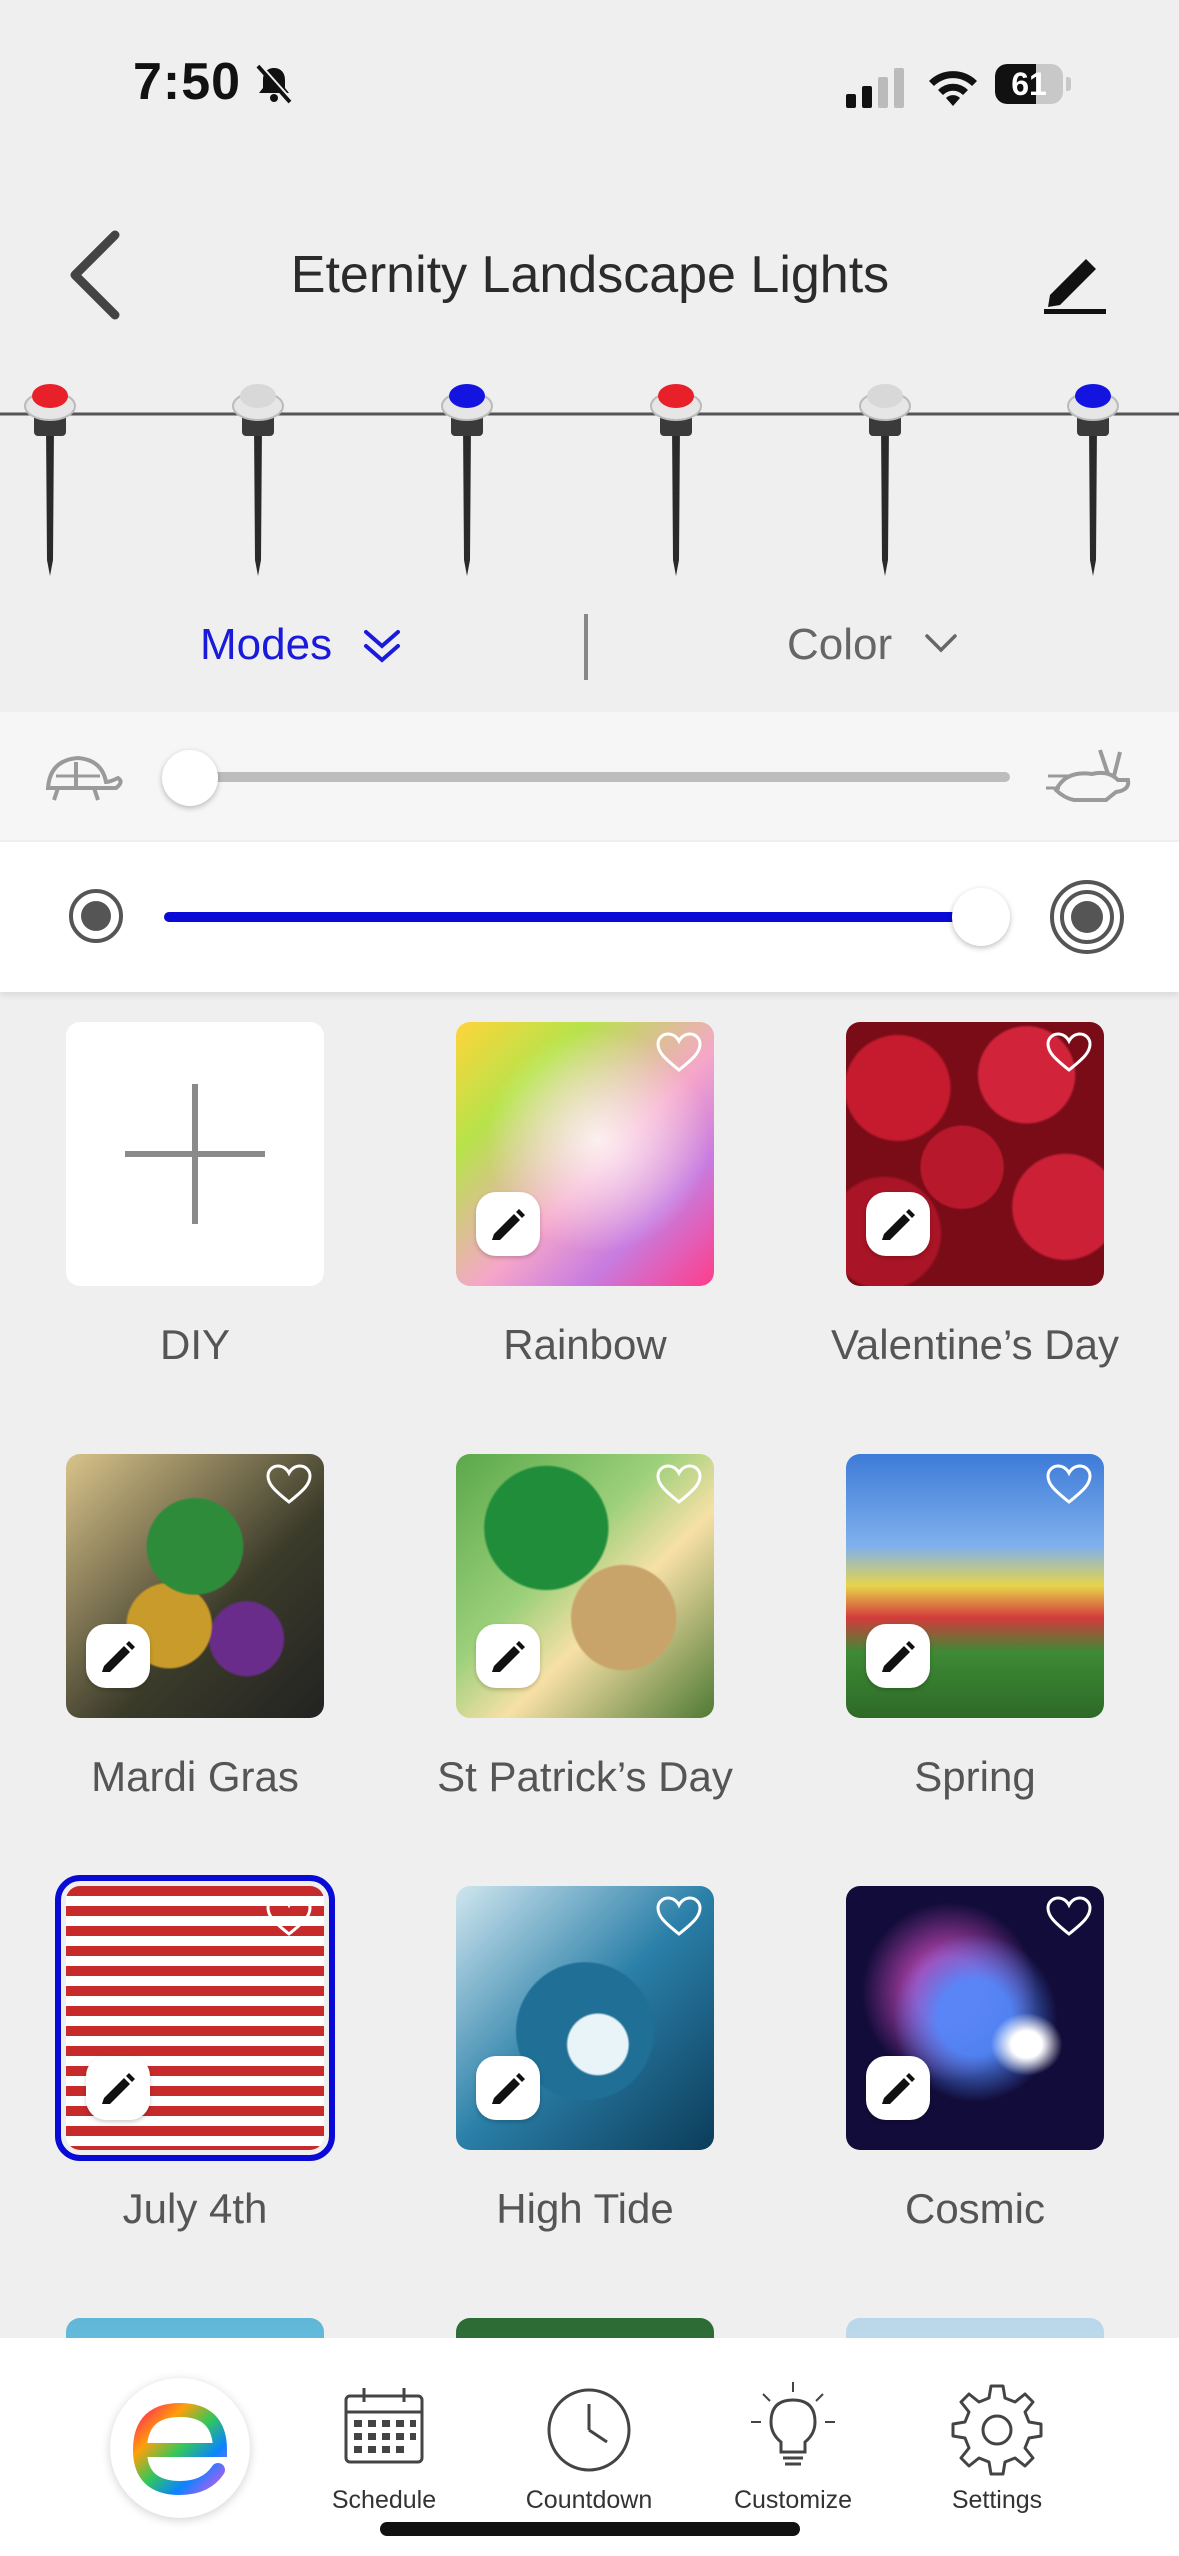  What do you see at coordinates (589, 2430) in the screenshot?
I see `clock-icon` at bounding box center [589, 2430].